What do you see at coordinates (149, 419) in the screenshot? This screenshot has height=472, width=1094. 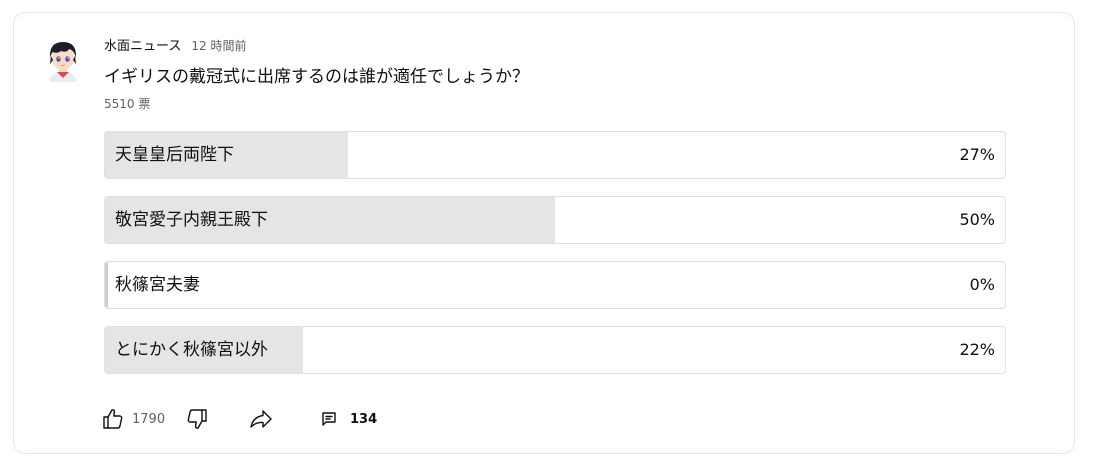 I see `like-count: 1790` at bounding box center [149, 419].